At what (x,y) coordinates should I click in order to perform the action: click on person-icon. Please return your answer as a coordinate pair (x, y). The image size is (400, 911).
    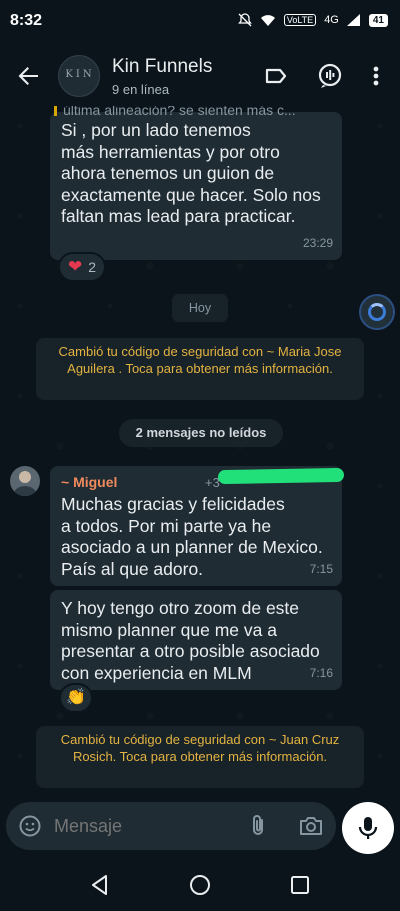
    Looking at the image, I should click on (25, 483).